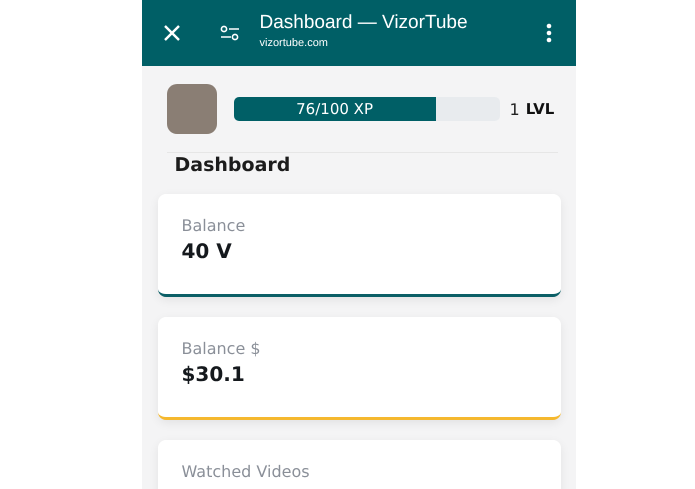 The height and width of the screenshot is (489, 695). Describe the element at coordinates (191, 109) in the screenshot. I see `avatar-placeholder` at that location.